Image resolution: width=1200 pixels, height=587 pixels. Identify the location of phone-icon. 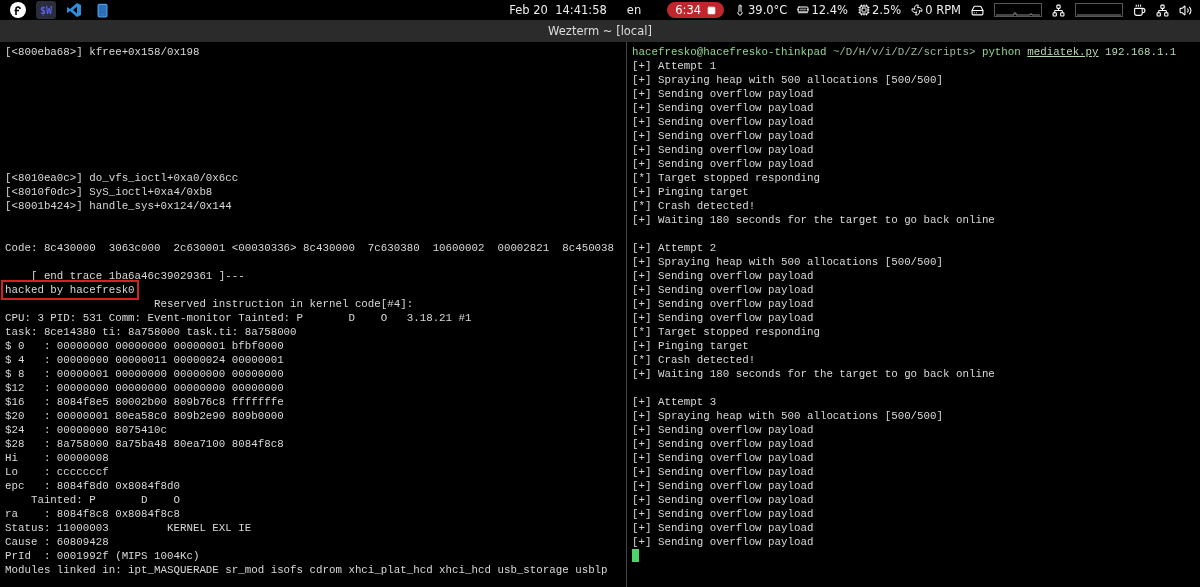
(102, 10).